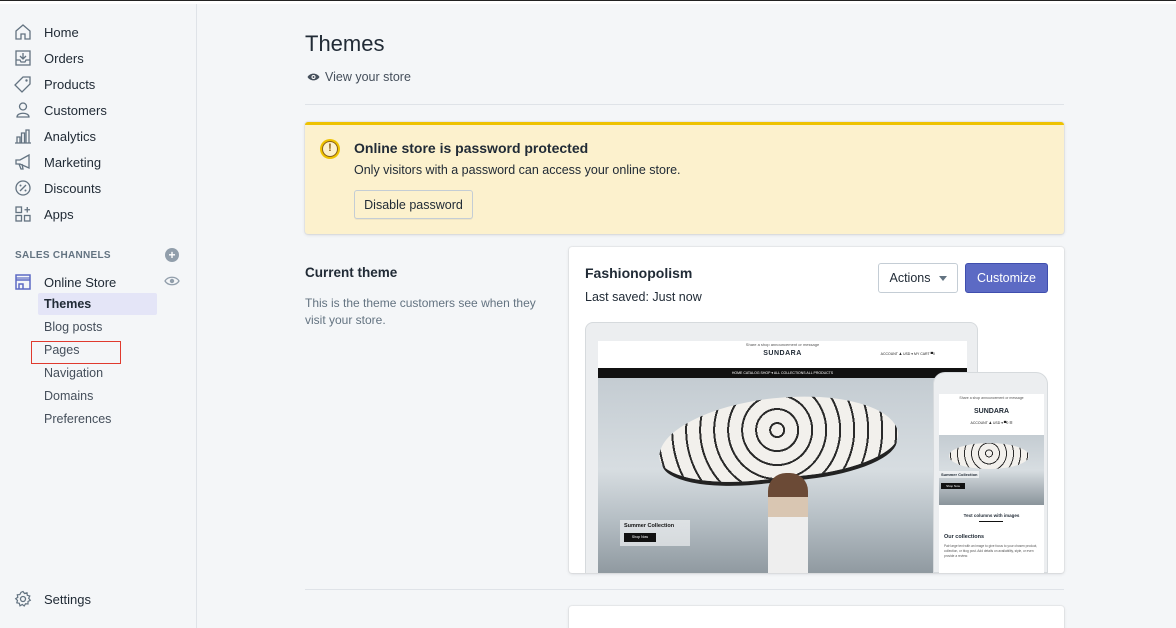  Describe the element at coordinates (991, 411) in the screenshot. I see `mobile-brand: SUNDARA` at that location.